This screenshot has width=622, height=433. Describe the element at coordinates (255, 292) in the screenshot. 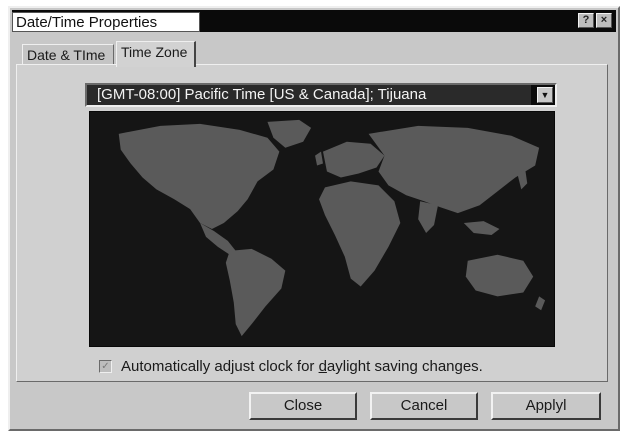

I see `south-america-landmass` at that location.